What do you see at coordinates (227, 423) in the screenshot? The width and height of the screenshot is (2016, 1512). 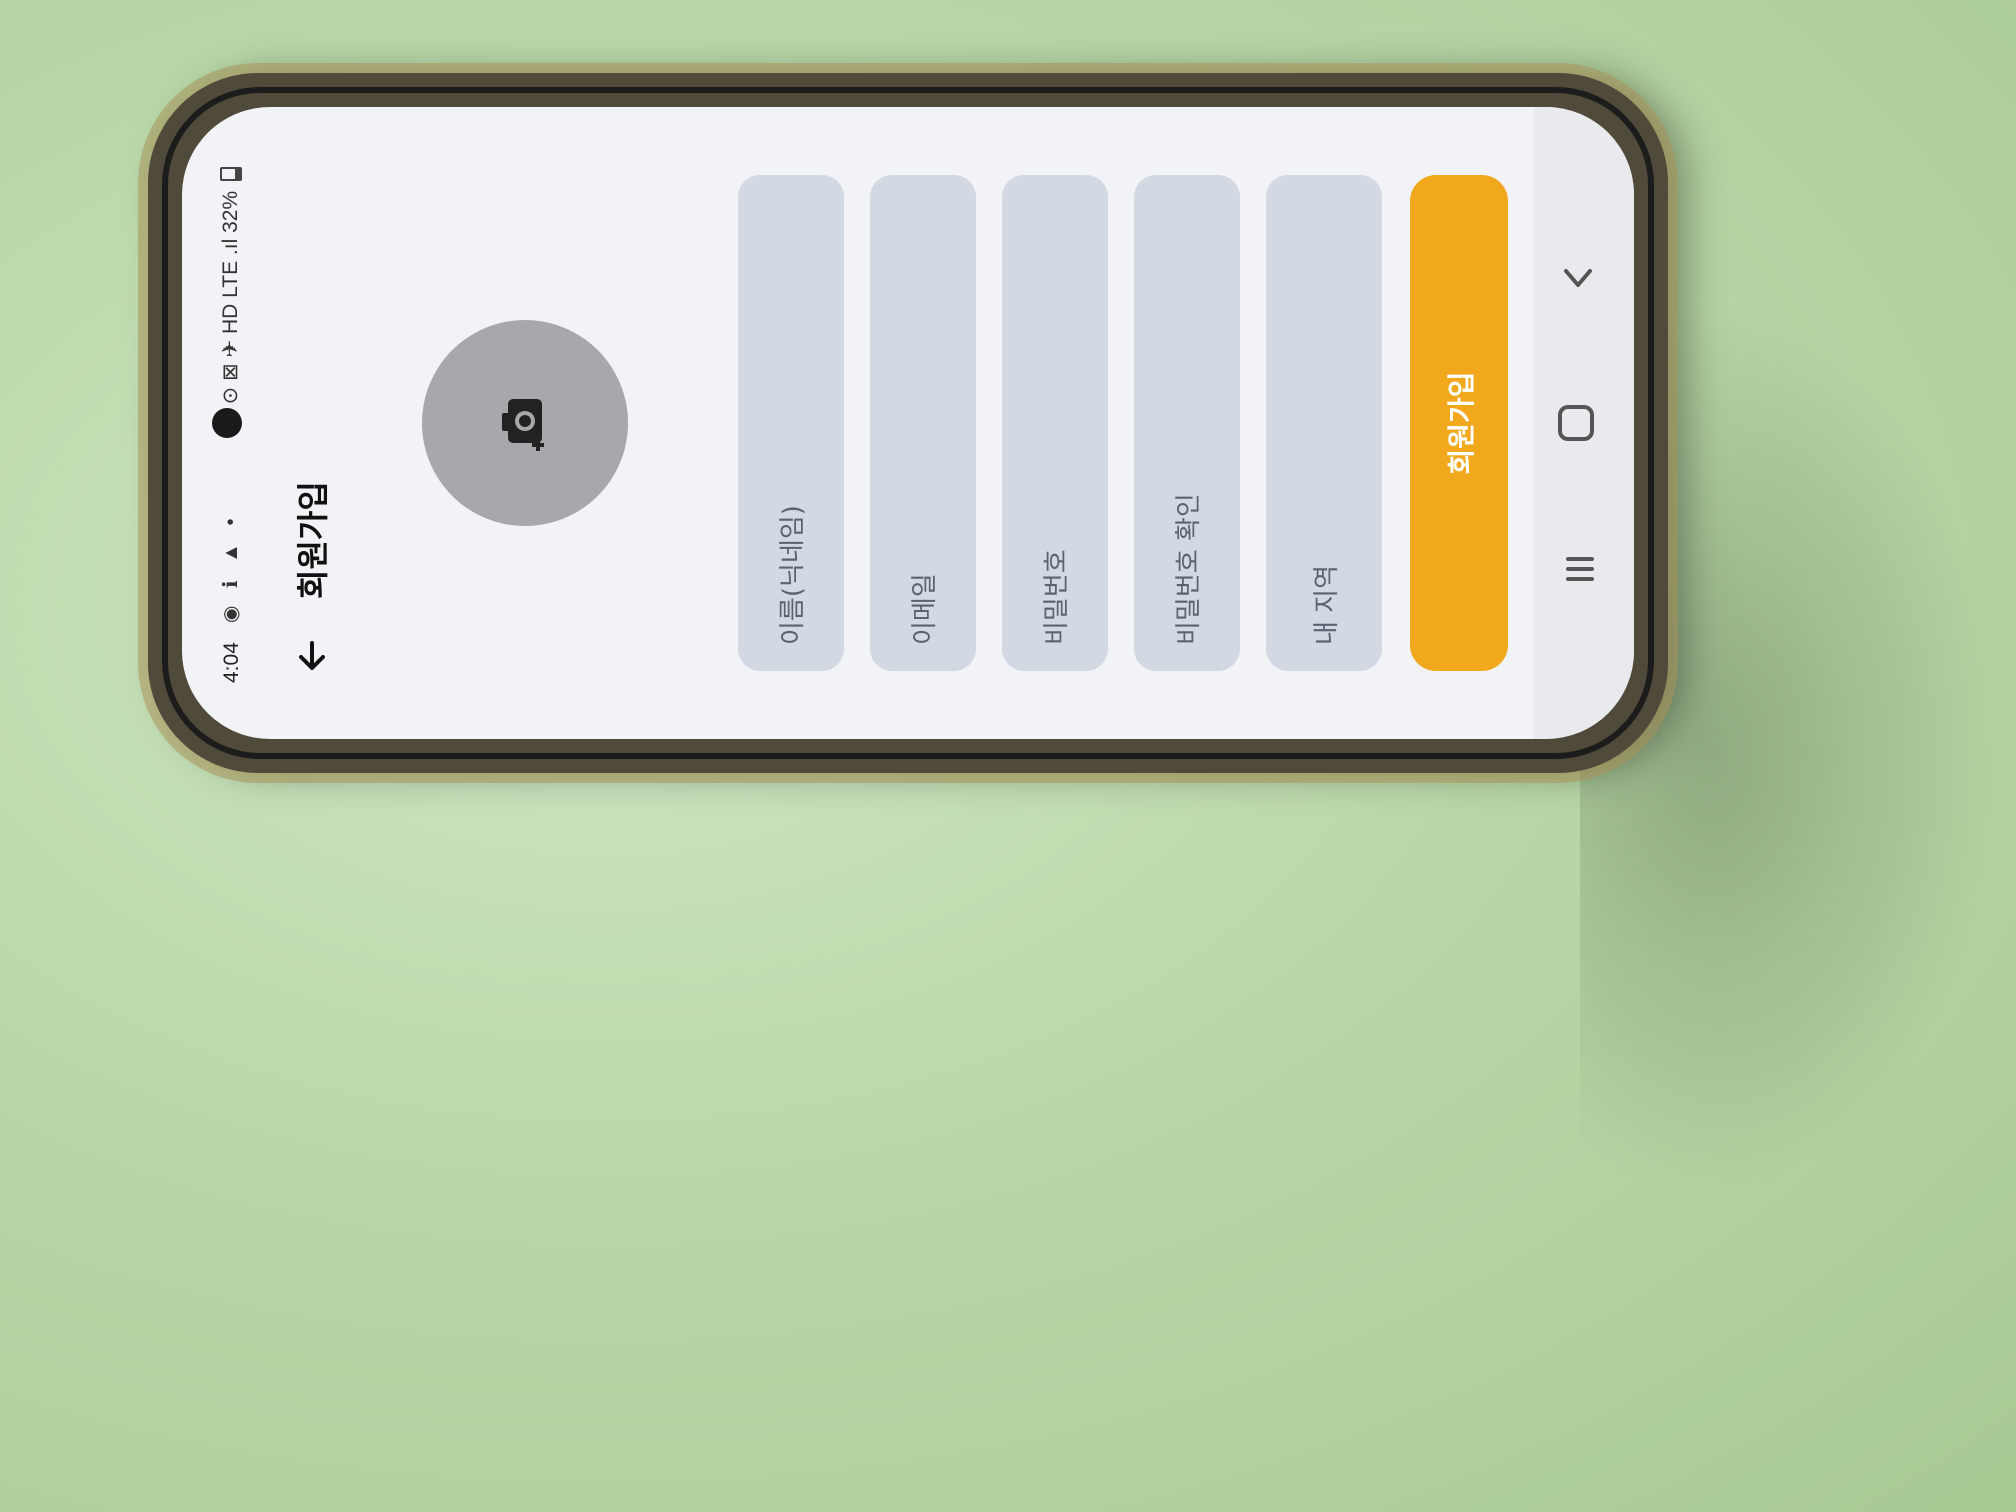 I see `front-camera` at bounding box center [227, 423].